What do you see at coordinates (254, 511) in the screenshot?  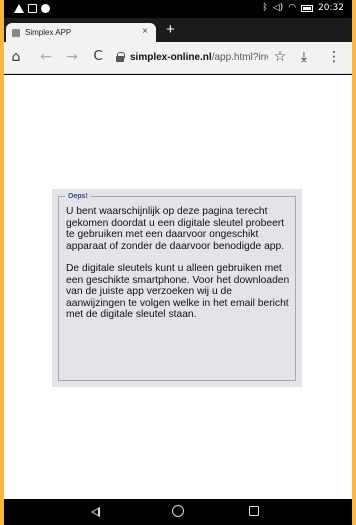 I see `nav-recent-apps-icon` at bounding box center [254, 511].